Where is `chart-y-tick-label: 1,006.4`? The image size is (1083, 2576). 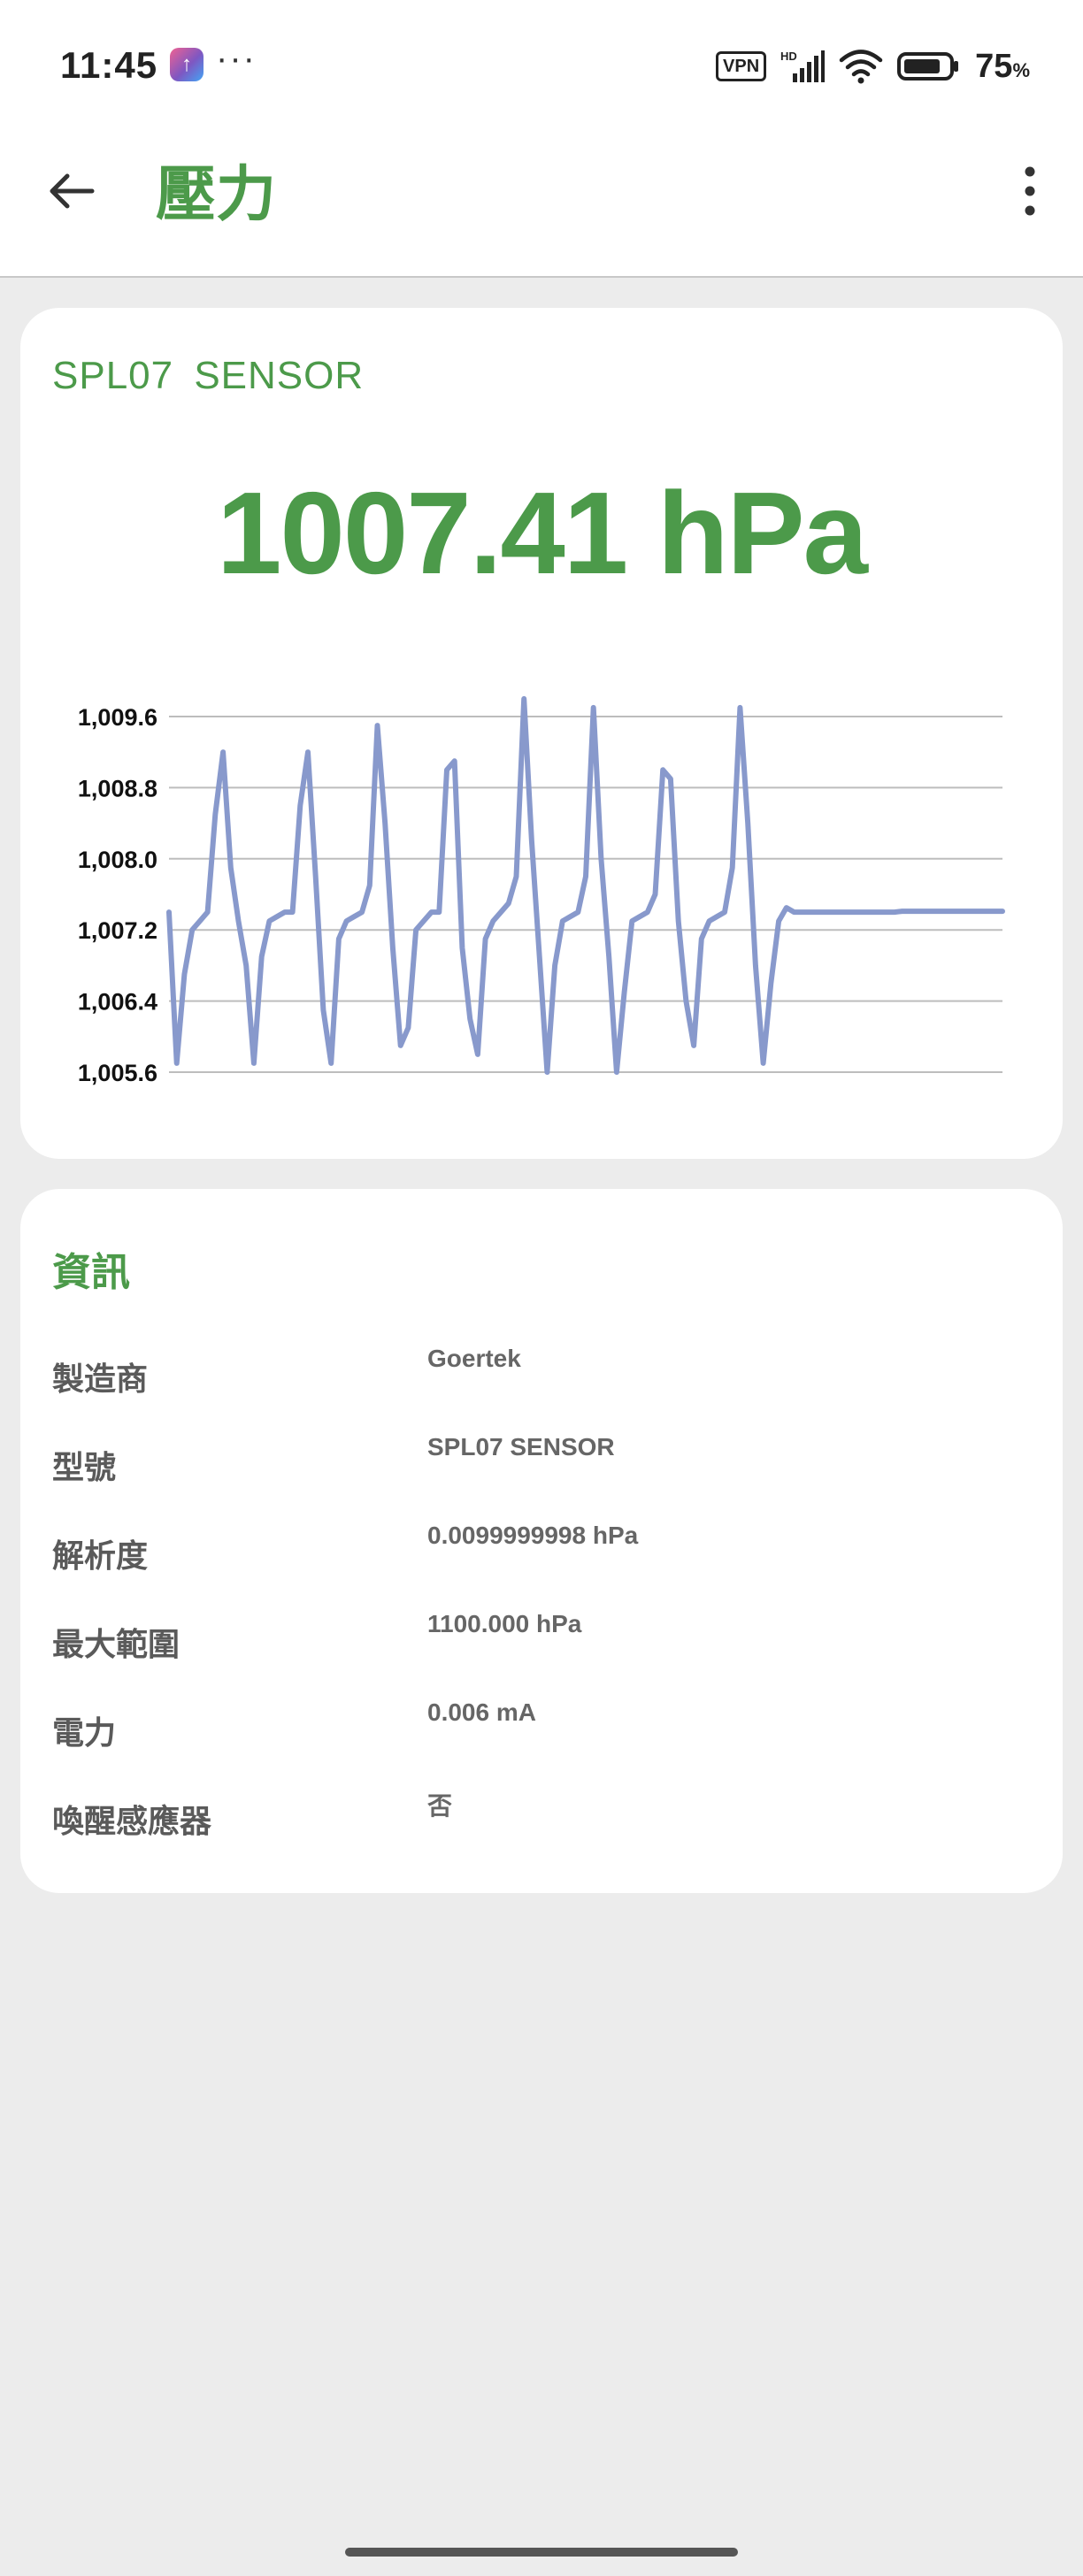
chart-y-tick-label: 1,006.4 is located at coordinates (118, 1002).